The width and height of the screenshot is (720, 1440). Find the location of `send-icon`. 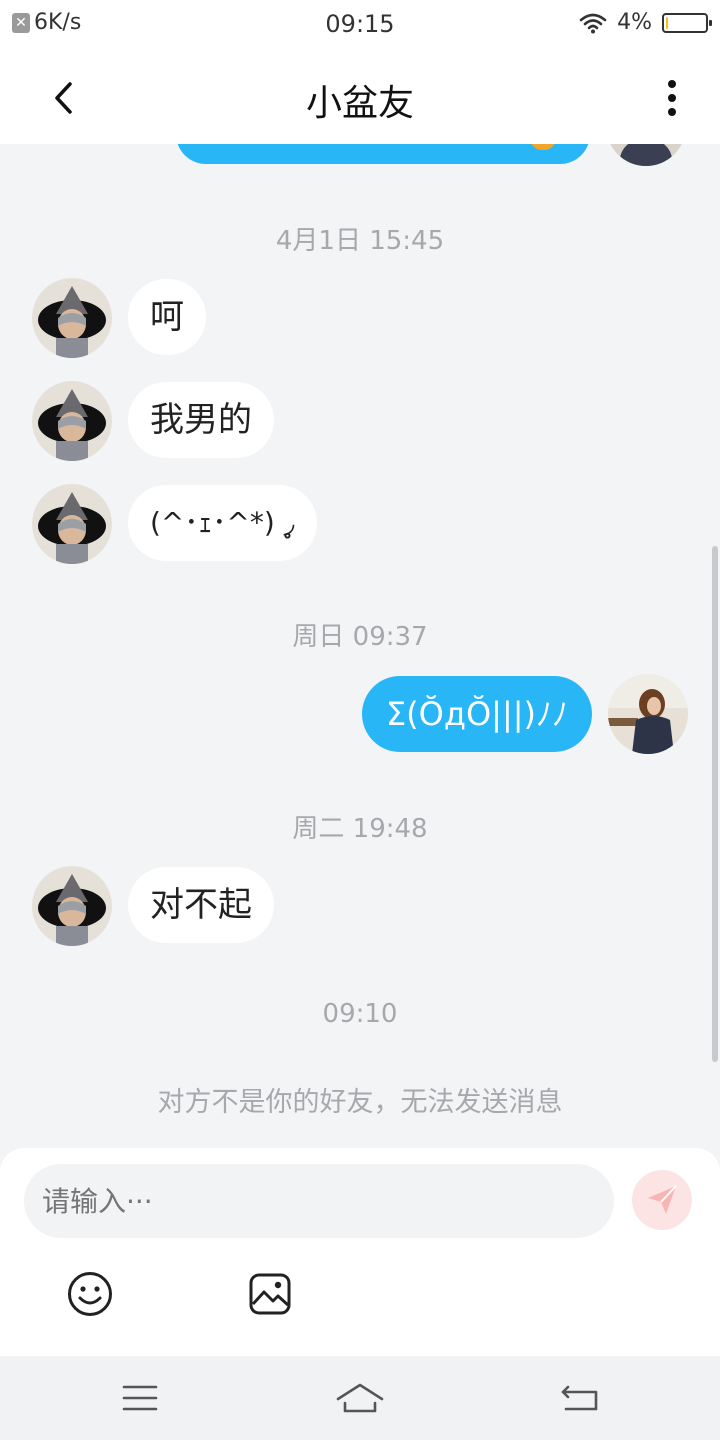

send-icon is located at coordinates (662, 1199).